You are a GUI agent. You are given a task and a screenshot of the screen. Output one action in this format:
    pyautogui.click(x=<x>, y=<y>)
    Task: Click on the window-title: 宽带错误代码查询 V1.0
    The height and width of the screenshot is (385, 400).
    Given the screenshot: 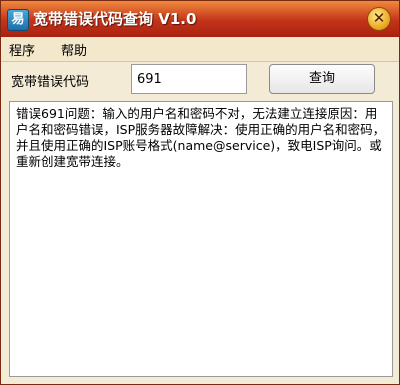 What is the action you would take?
    pyautogui.click(x=115, y=19)
    